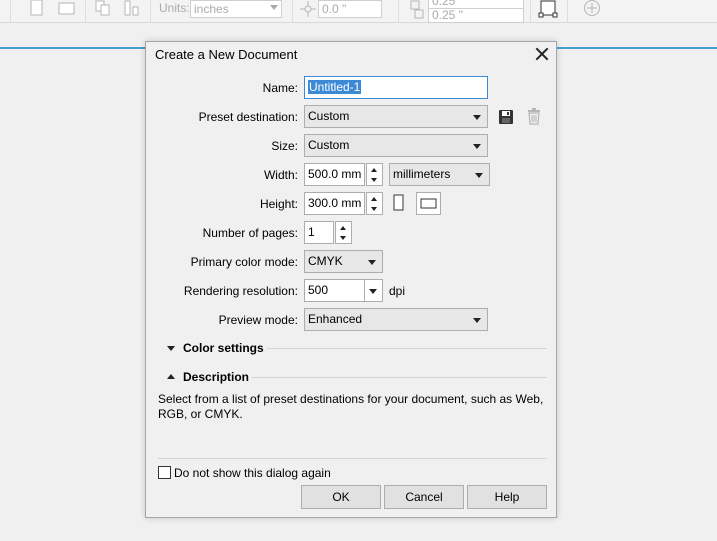 The height and width of the screenshot is (541, 717). What do you see at coordinates (240, 291) in the screenshot?
I see `resolution-label: Rendering resolution:` at bounding box center [240, 291].